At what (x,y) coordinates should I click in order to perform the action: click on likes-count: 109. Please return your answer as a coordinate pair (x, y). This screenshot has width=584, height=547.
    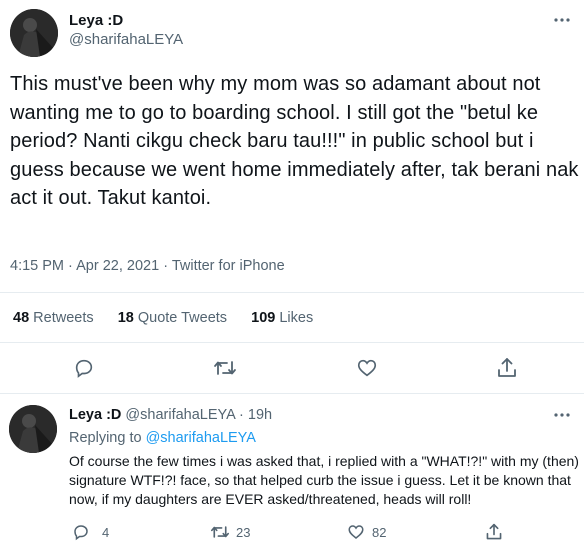
    Looking at the image, I should click on (263, 318).